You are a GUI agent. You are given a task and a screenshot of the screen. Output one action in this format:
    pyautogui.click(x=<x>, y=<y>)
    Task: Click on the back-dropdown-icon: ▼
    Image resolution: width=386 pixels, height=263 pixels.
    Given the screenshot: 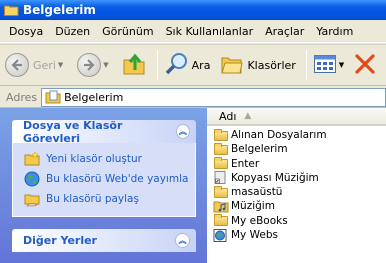 What is the action you would take?
    pyautogui.click(x=60, y=65)
    